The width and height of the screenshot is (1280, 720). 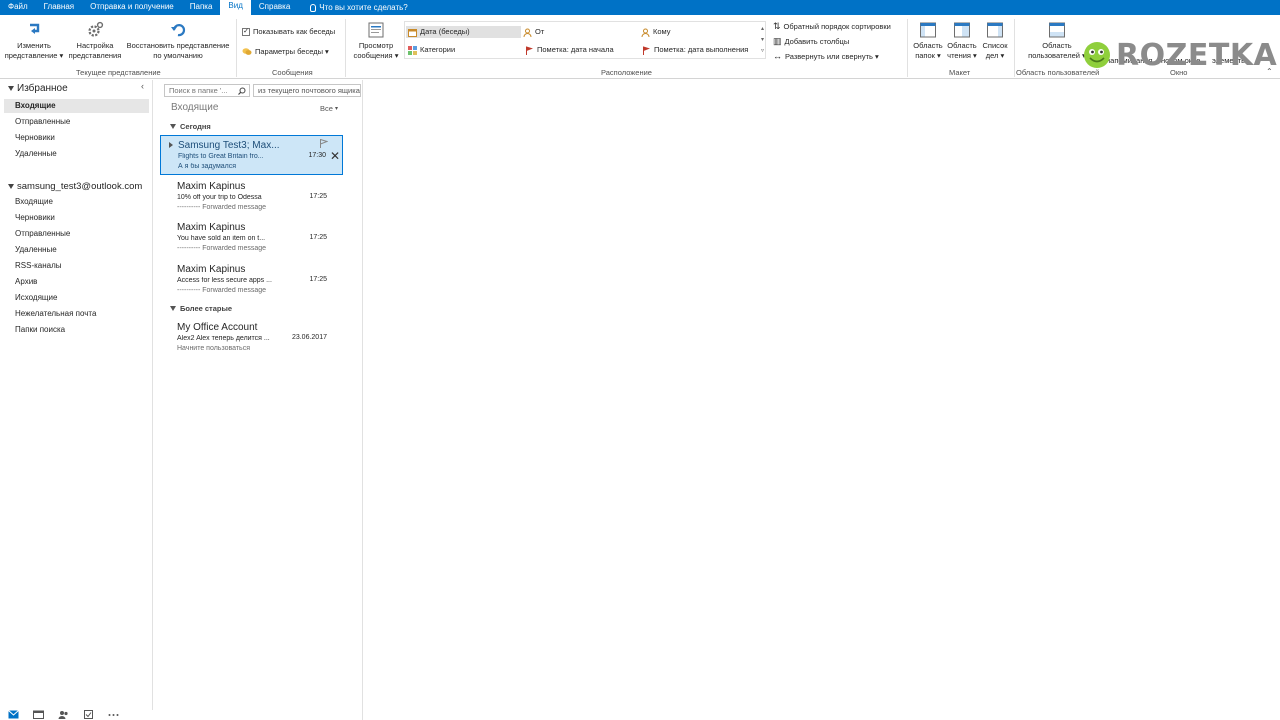 I want to click on conversation-settings-button: Параметры беседы ▾, so click(x=285, y=51).